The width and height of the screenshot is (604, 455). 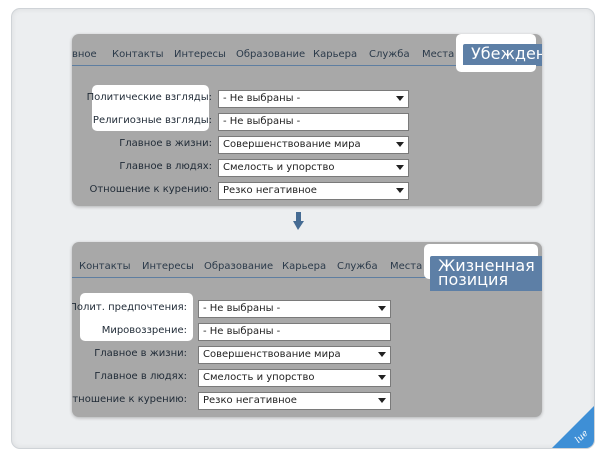 I want to click on row-political-preferences: Полит. предпочтения: - Не выбраны -, so click(x=307, y=309).